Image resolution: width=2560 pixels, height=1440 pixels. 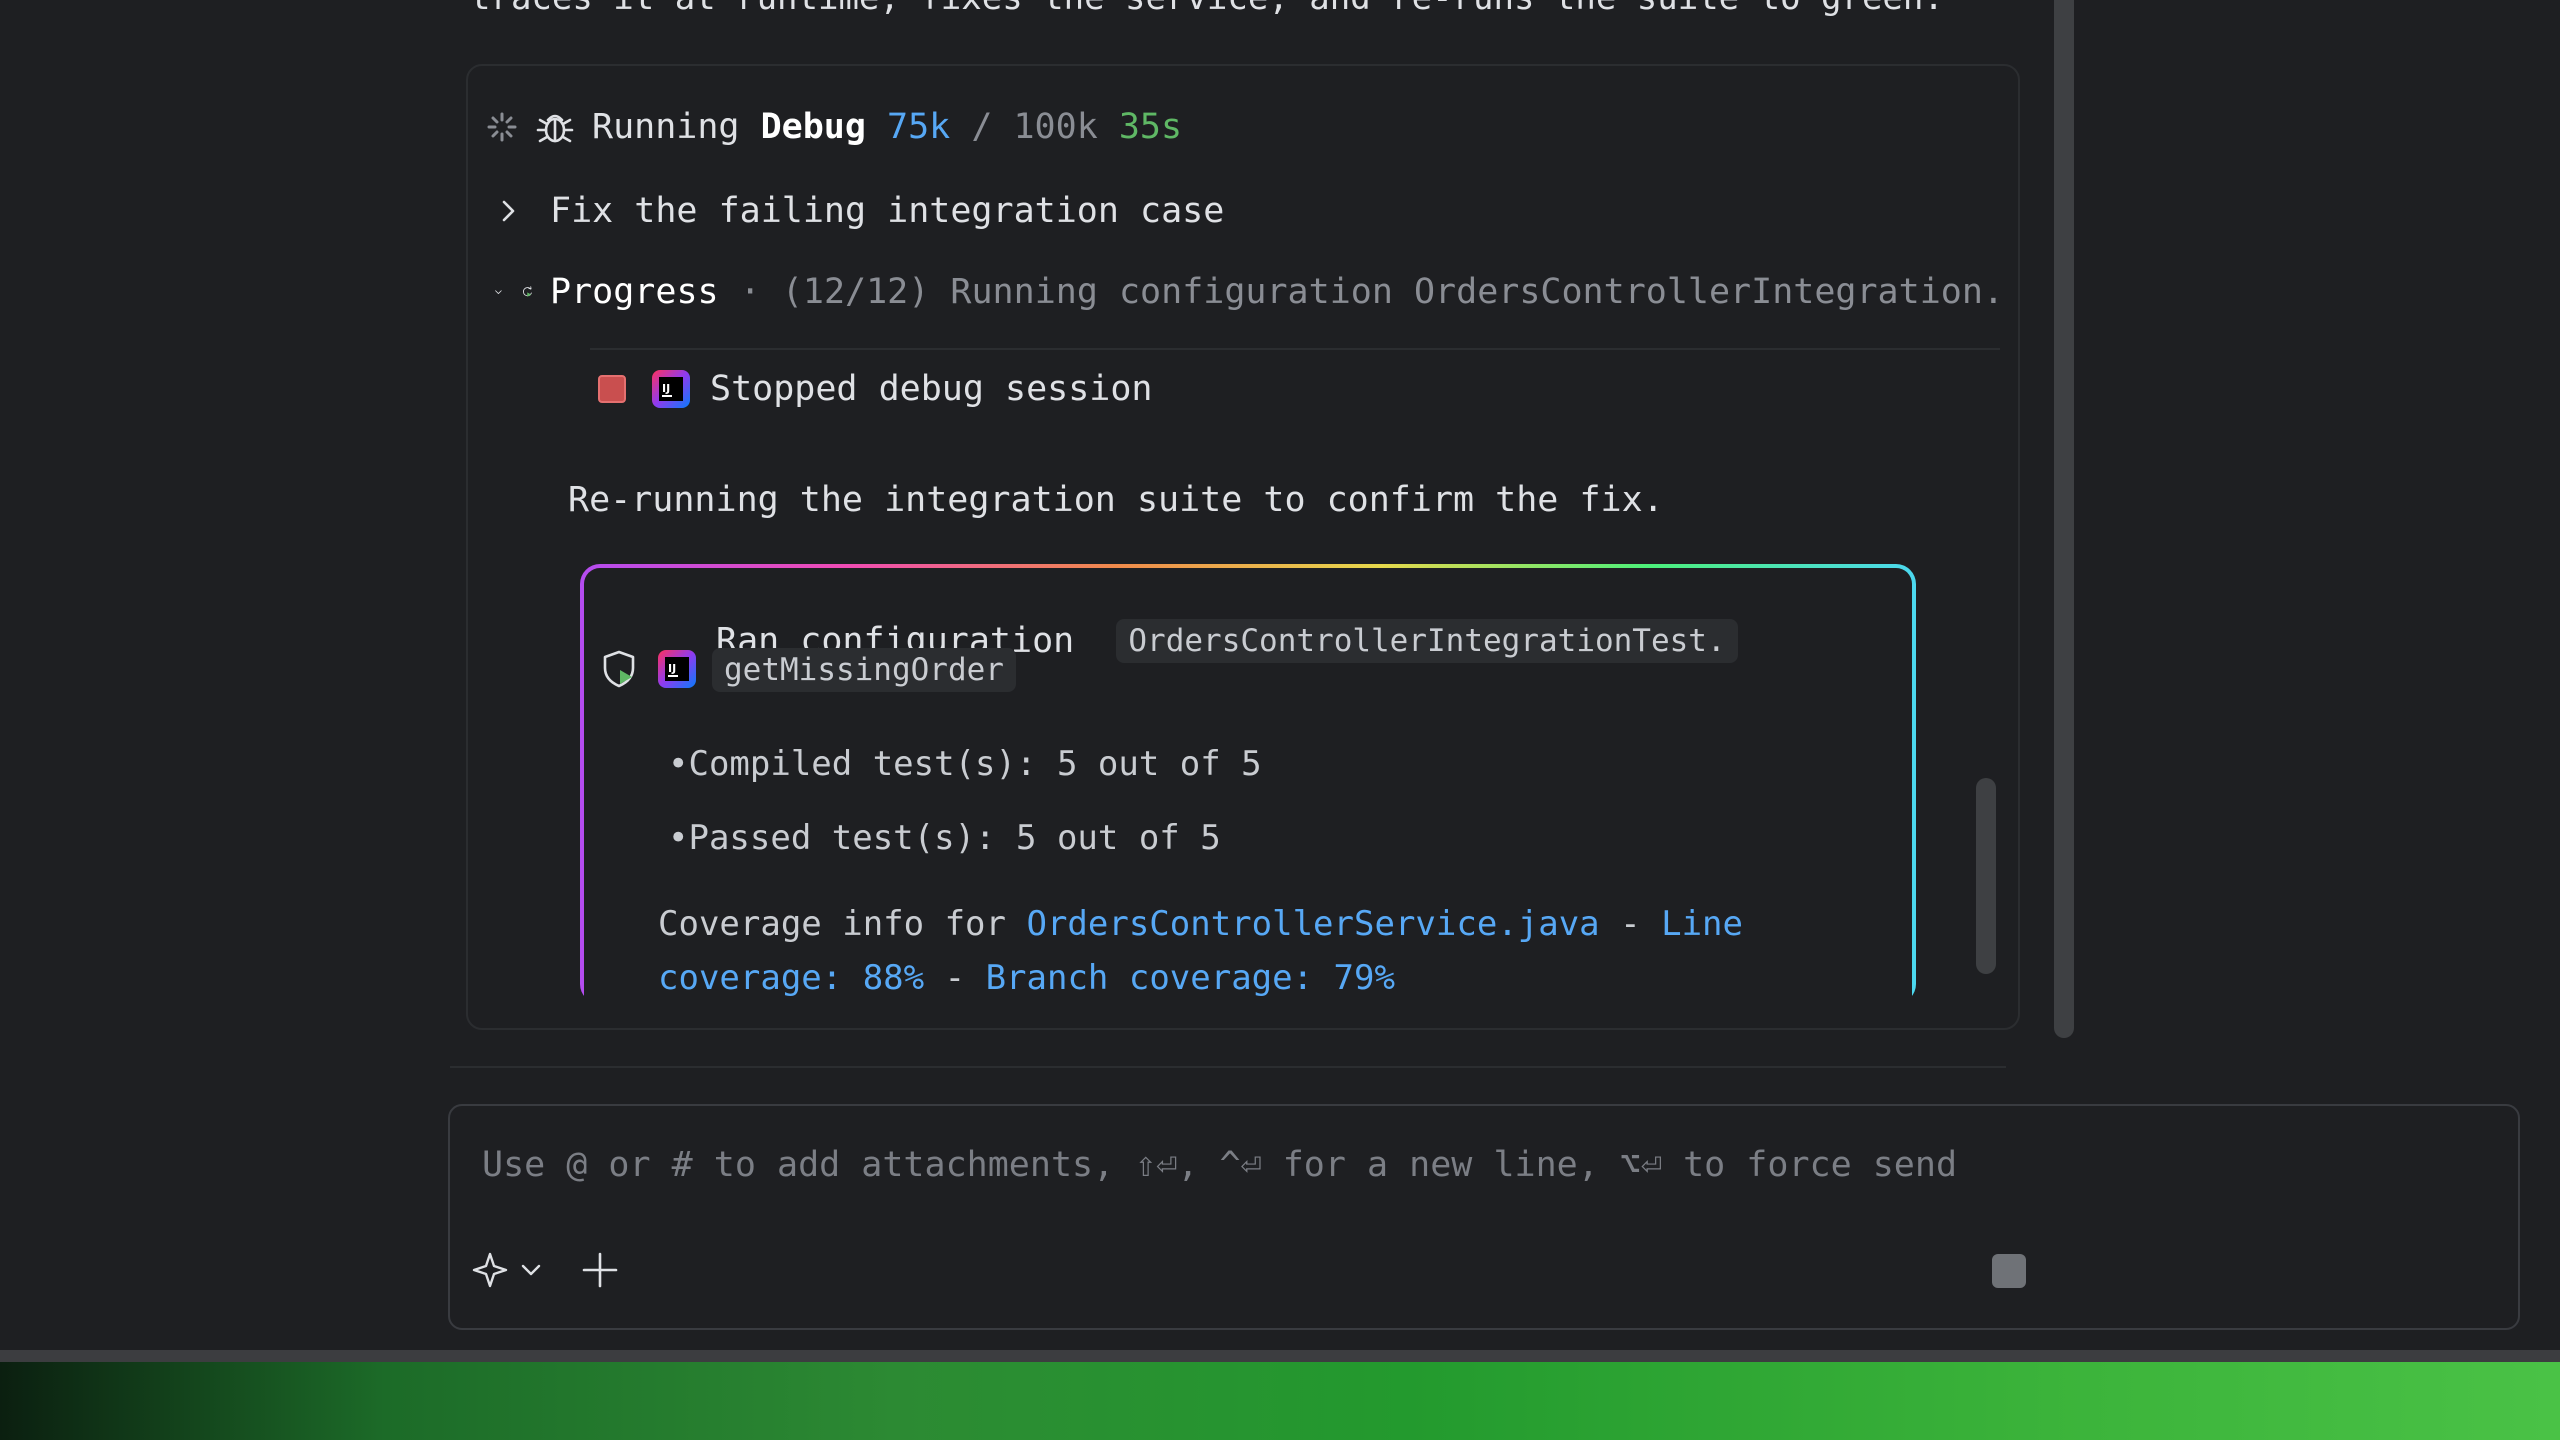 What do you see at coordinates (1702, 924) in the screenshot?
I see `line-coverage-link: Line` at bounding box center [1702, 924].